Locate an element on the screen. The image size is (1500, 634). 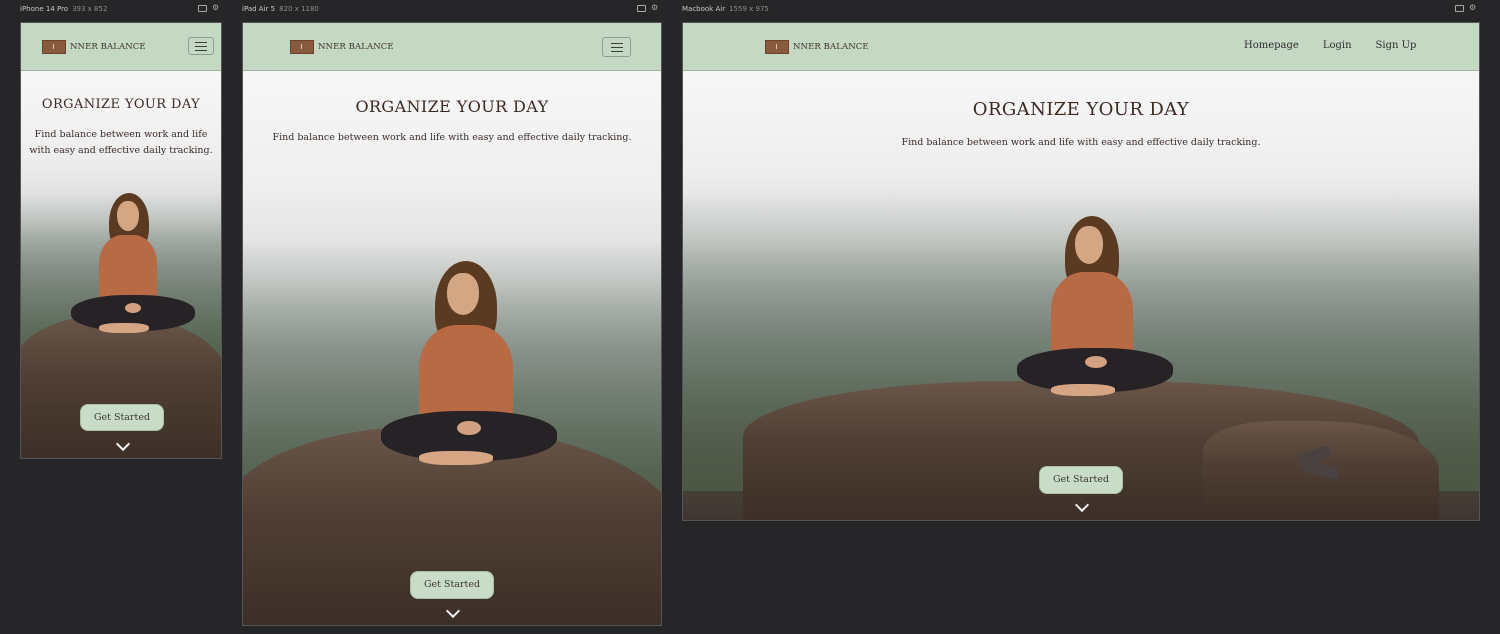
navbar: NNER BALANCE Homepage Login Sign Up is located at coordinates (1081, 47).